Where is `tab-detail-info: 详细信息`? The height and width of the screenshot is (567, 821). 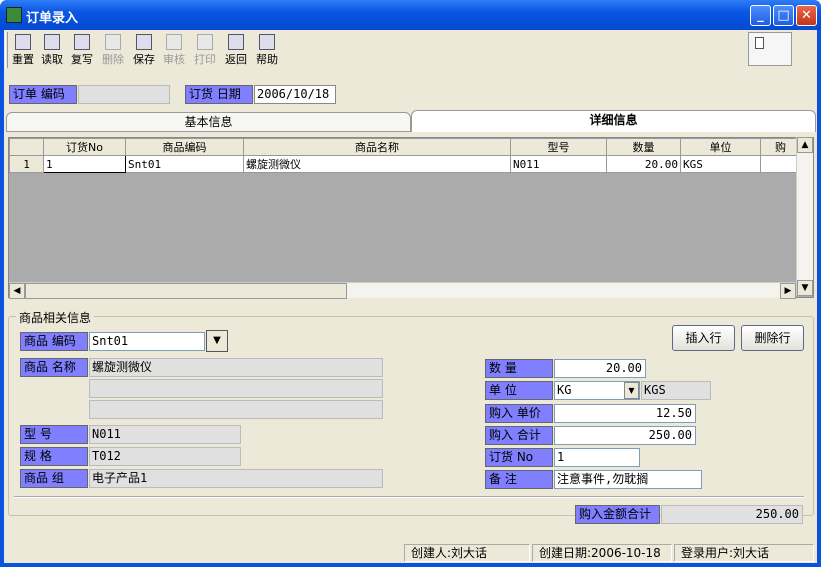
tab-detail-info: 详细信息 is located at coordinates (613, 121).